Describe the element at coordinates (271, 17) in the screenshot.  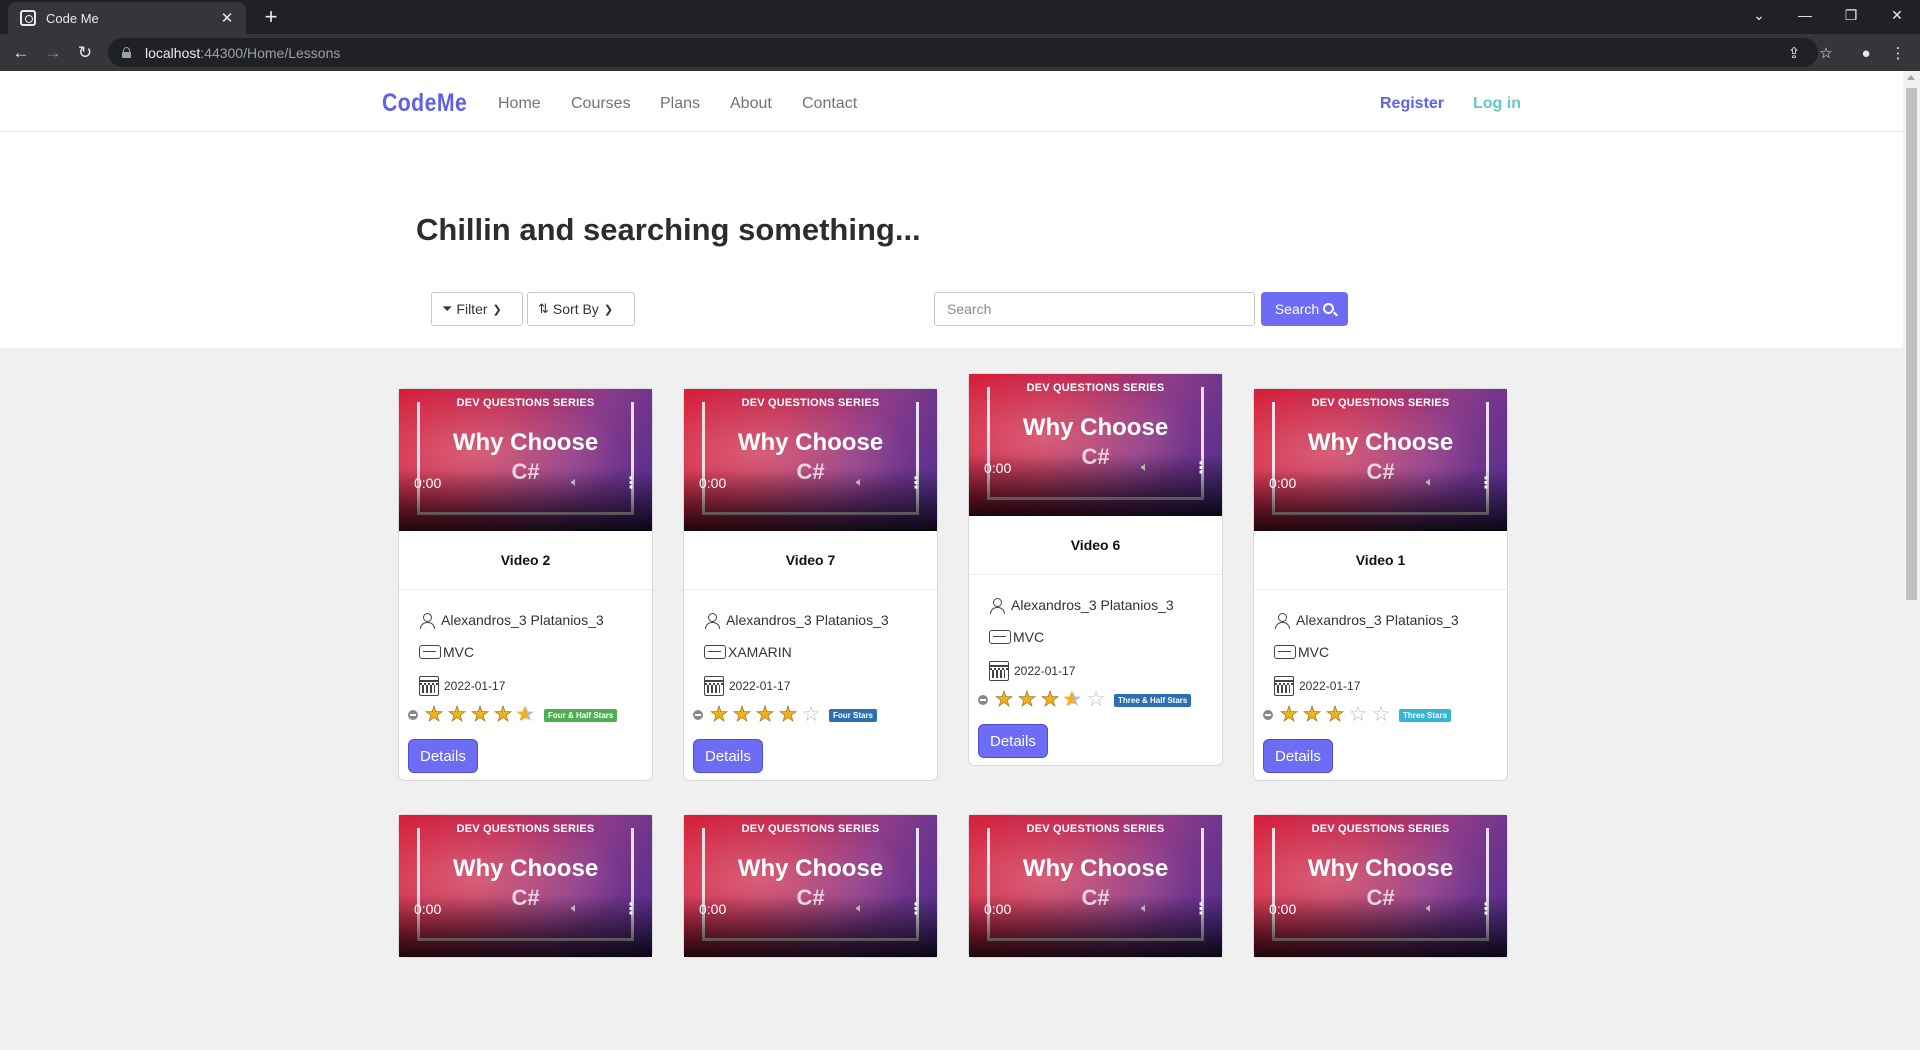
I see `new-tab-icon: +` at that location.